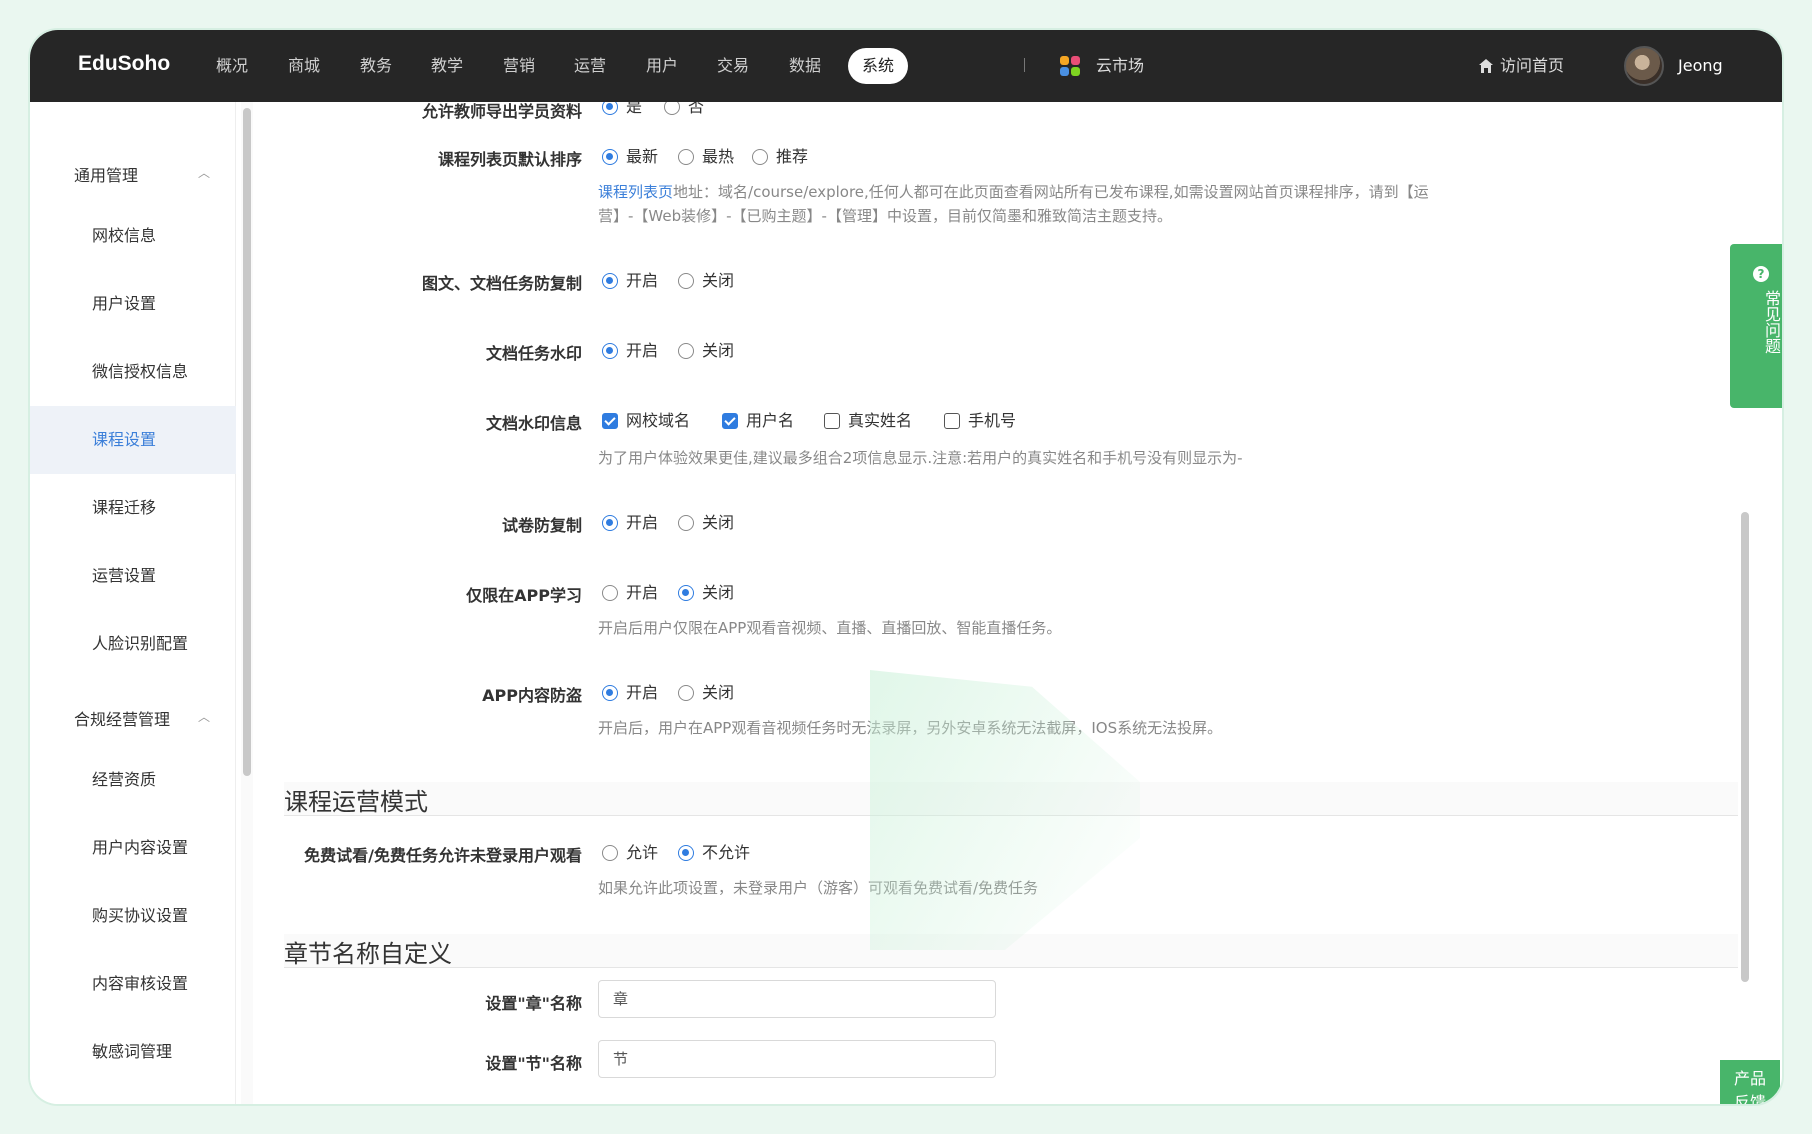  I want to click on home-icon, so click(1486, 66).